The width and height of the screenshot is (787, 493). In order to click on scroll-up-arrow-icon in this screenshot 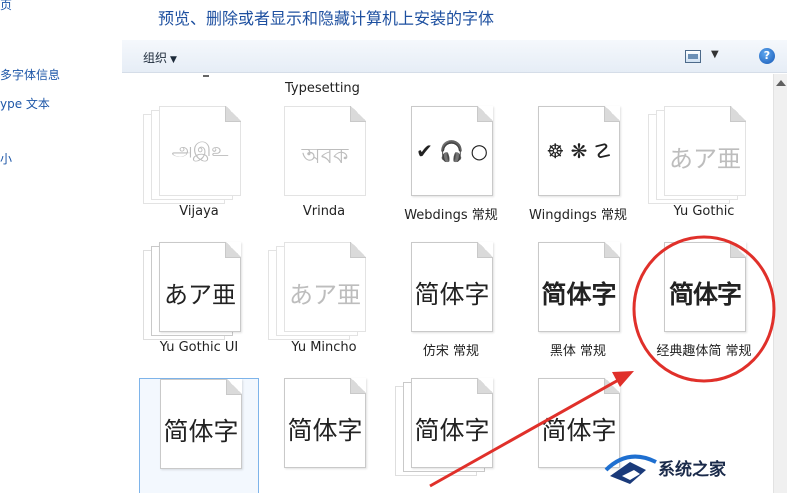, I will do `click(781, 83)`.